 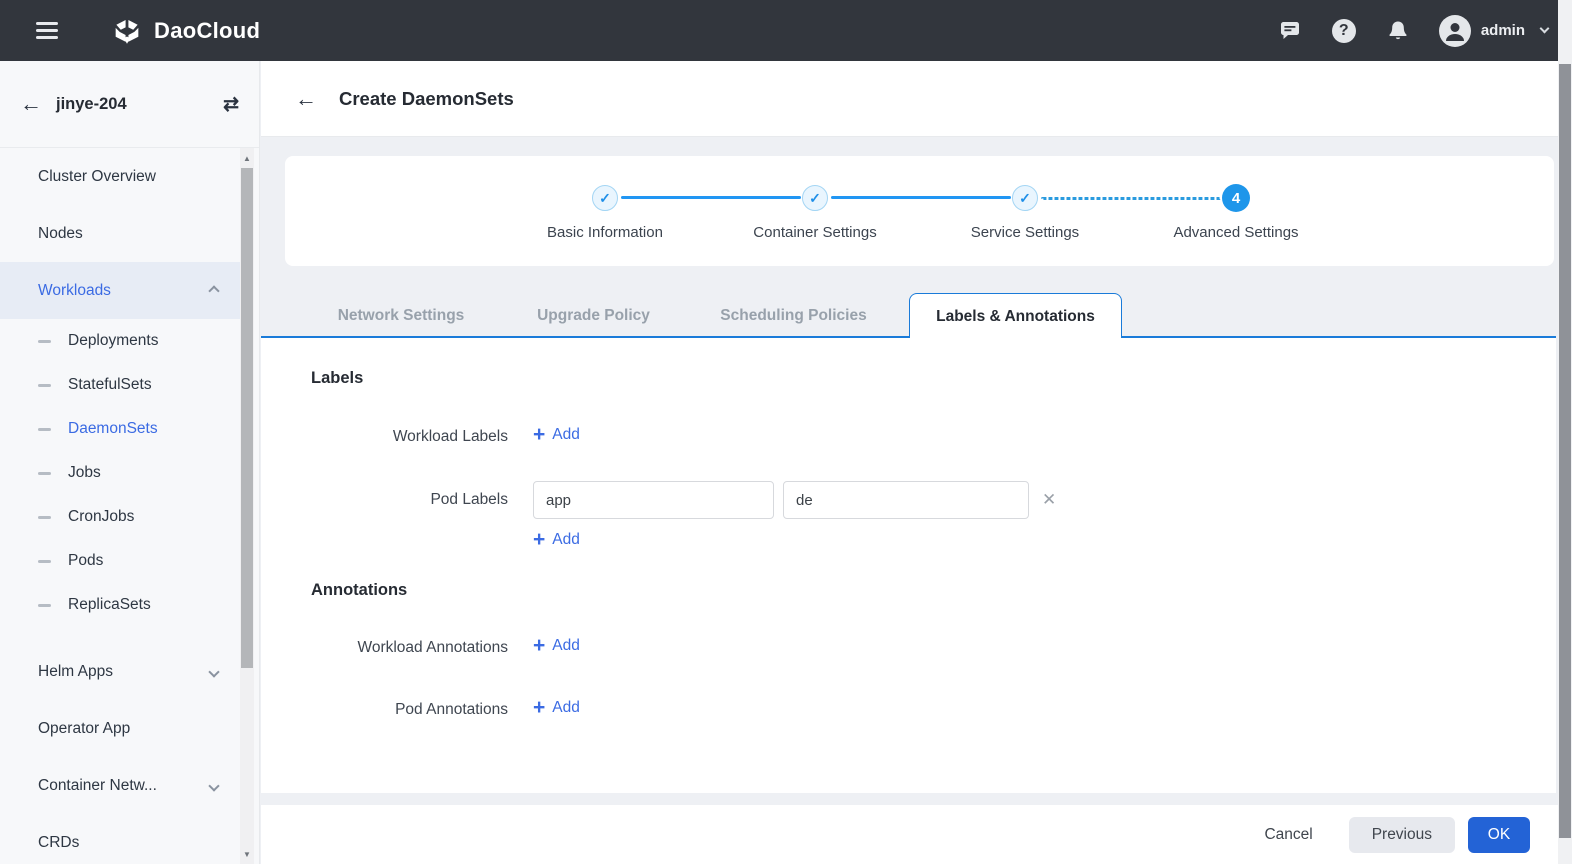 I want to click on sidebar-item-cluster-overview: Cluster Overview, so click(x=120, y=176).